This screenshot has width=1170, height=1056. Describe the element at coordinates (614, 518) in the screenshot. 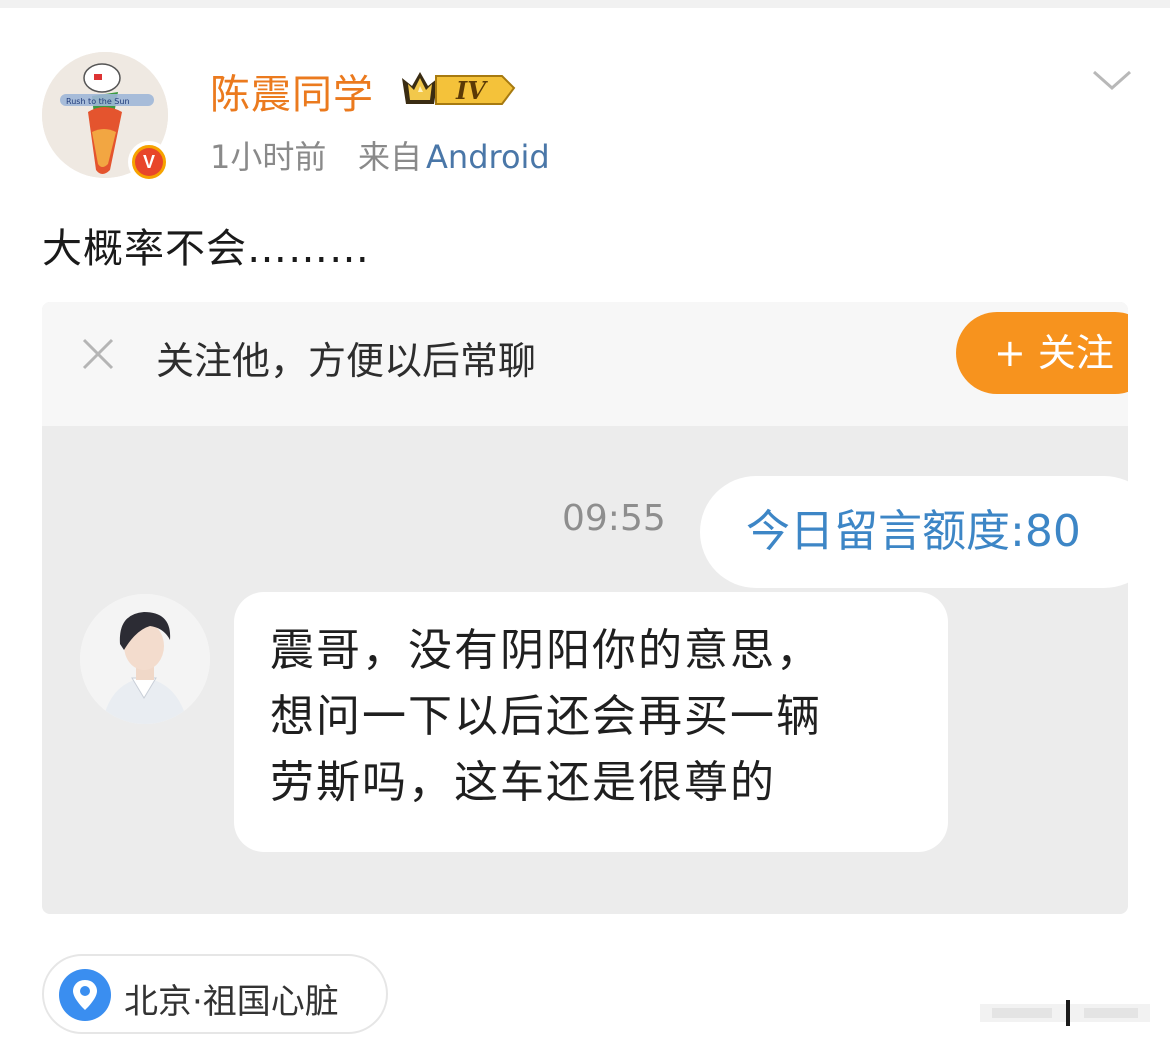

I see `chat-timestamp: 09:55` at that location.